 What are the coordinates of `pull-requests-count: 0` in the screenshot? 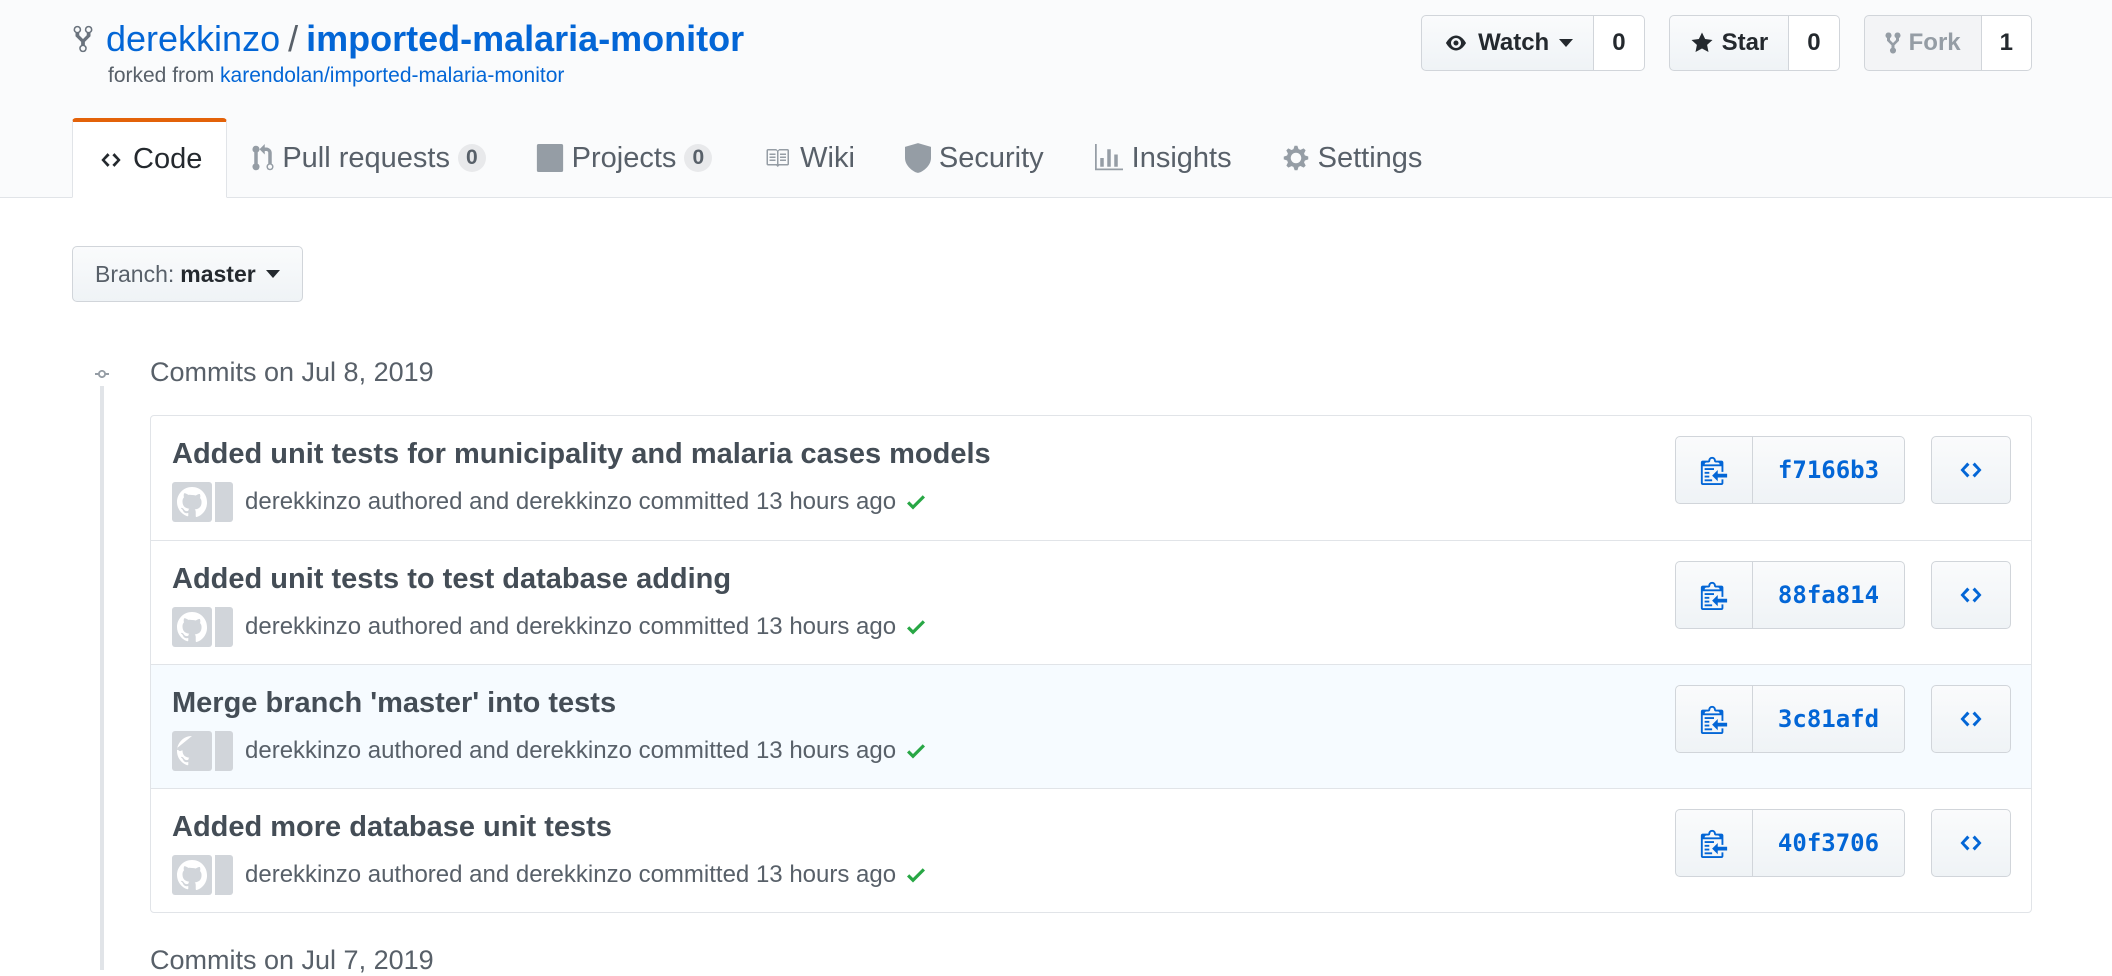 It's located at (471, 158).